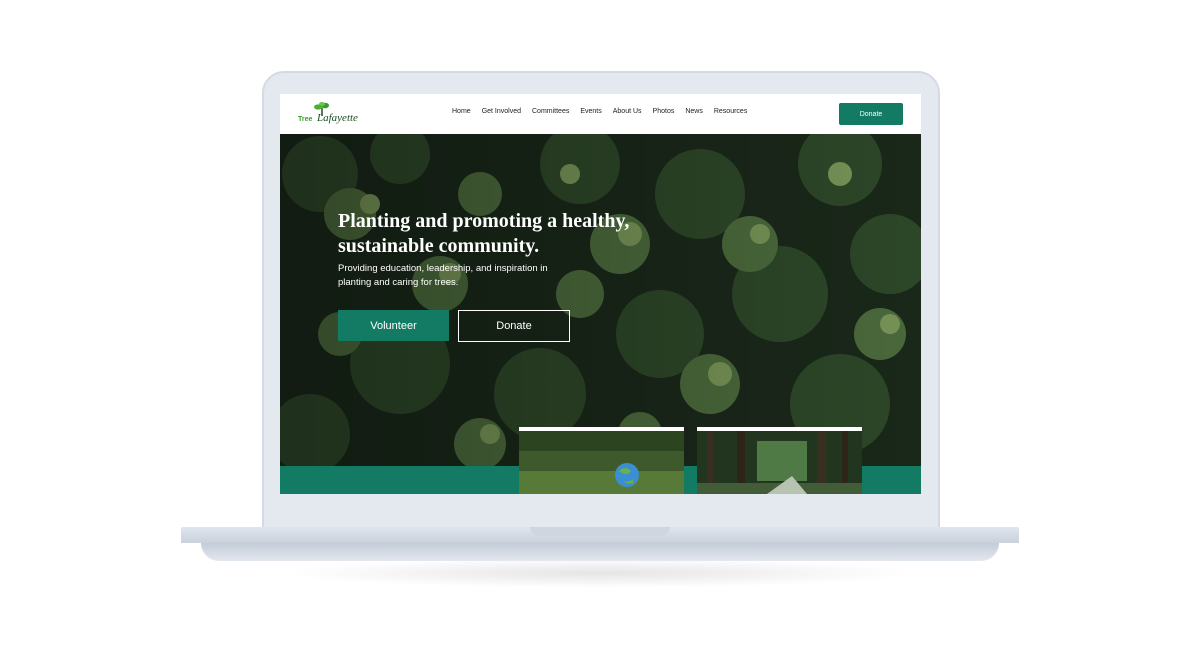 The image size is (1200, 650). I want to click on hero-donate-button: Donate, so click(514, 326).